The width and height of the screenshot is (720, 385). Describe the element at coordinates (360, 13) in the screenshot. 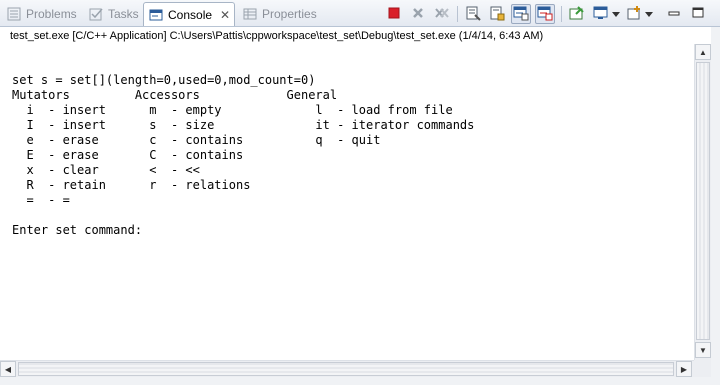

I see `view-tab-bar: Problems Tasks Console ✕ Properties` at that location.